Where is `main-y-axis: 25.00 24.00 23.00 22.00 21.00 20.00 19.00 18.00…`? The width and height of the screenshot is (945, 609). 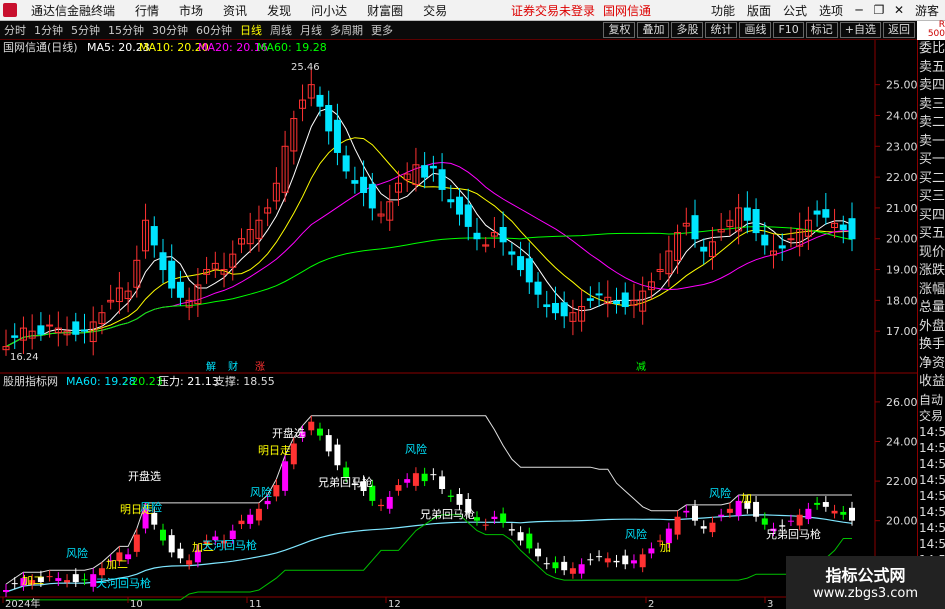
main-y-axis: 25.00 24.00 23.00 22.00 21.00 20.00 19.00 18.00… is located at coordinates (896, 208).